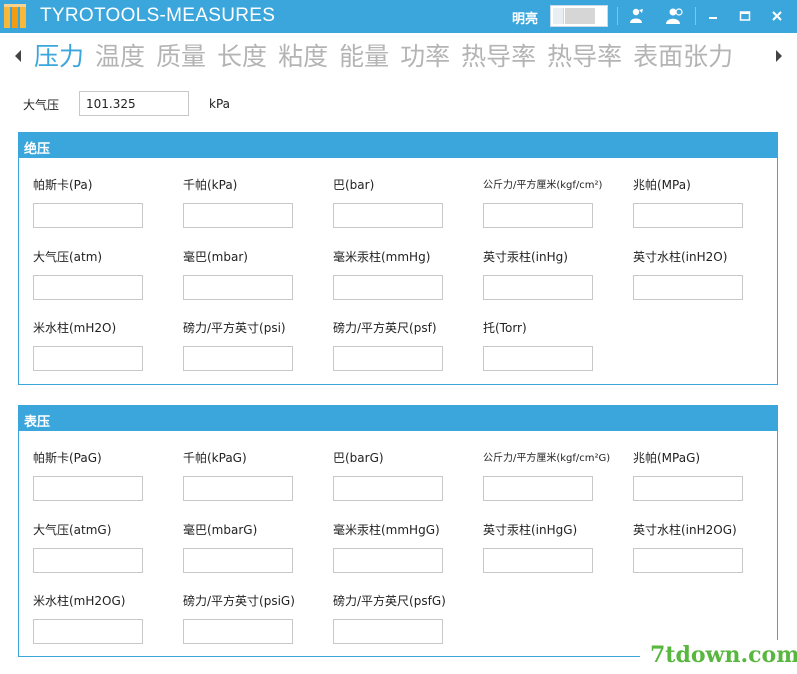 The width and height of the screenshot is (797, 674). I want to click on field-label: 英寸汞柱(inHg), so click(525, 257).